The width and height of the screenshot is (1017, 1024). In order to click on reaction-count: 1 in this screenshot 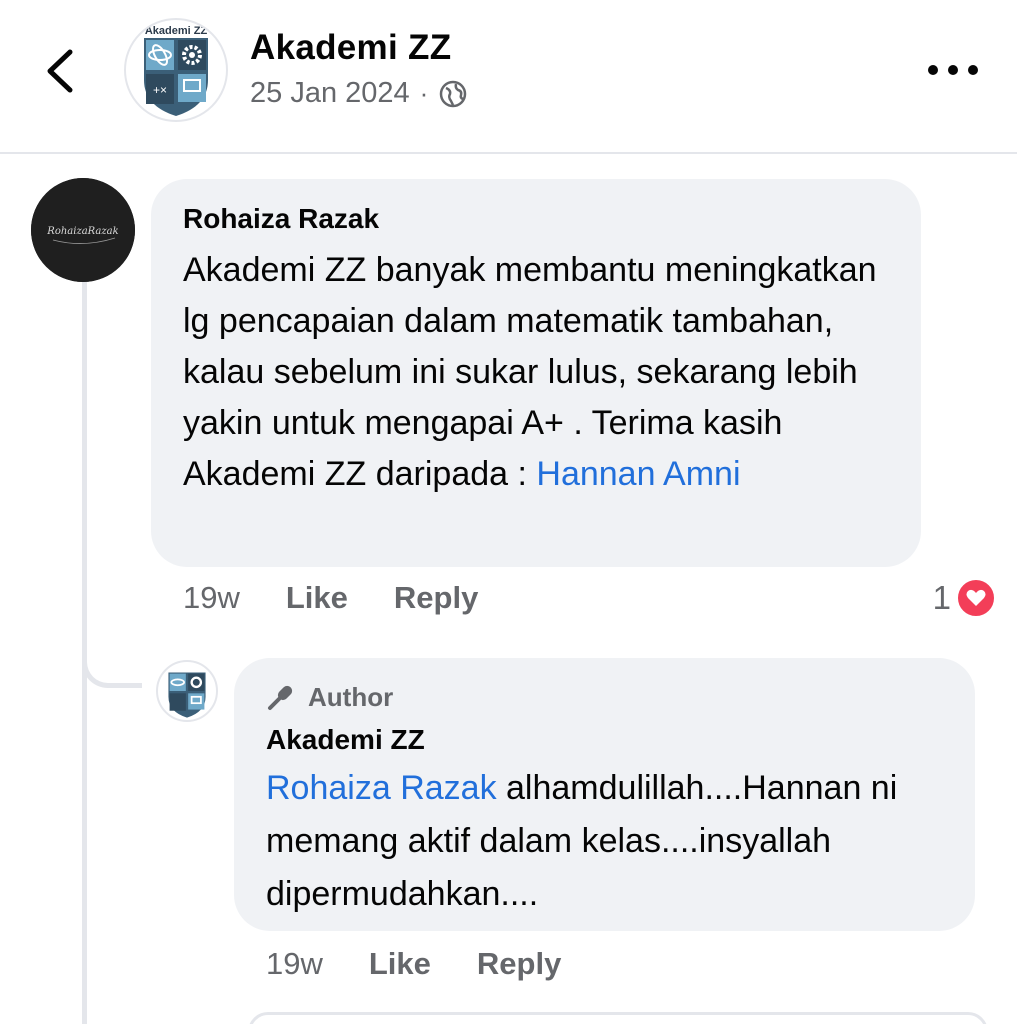, I will do `click(941, 597)`.